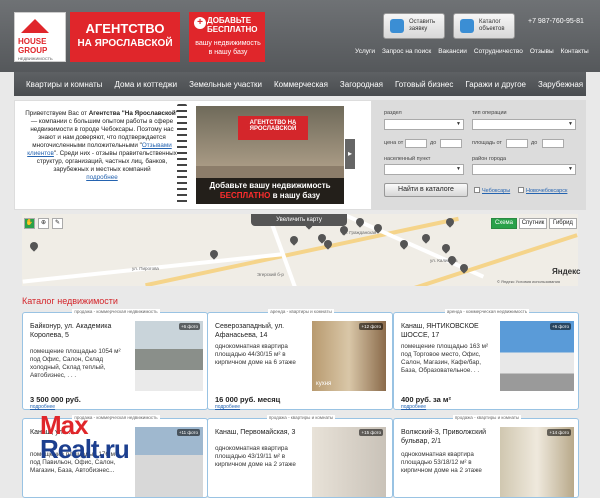 The height and width of the screenshot is (498, 600). What do you see at coordinates (504, 223) in the screenshot?
I see `map-scheme-button: Схема` at bounding box center [504, 223].